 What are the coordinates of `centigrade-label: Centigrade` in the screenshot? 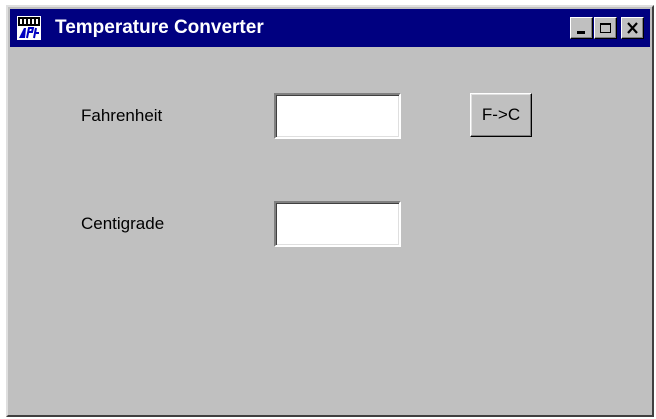 It's located at (123, 223).